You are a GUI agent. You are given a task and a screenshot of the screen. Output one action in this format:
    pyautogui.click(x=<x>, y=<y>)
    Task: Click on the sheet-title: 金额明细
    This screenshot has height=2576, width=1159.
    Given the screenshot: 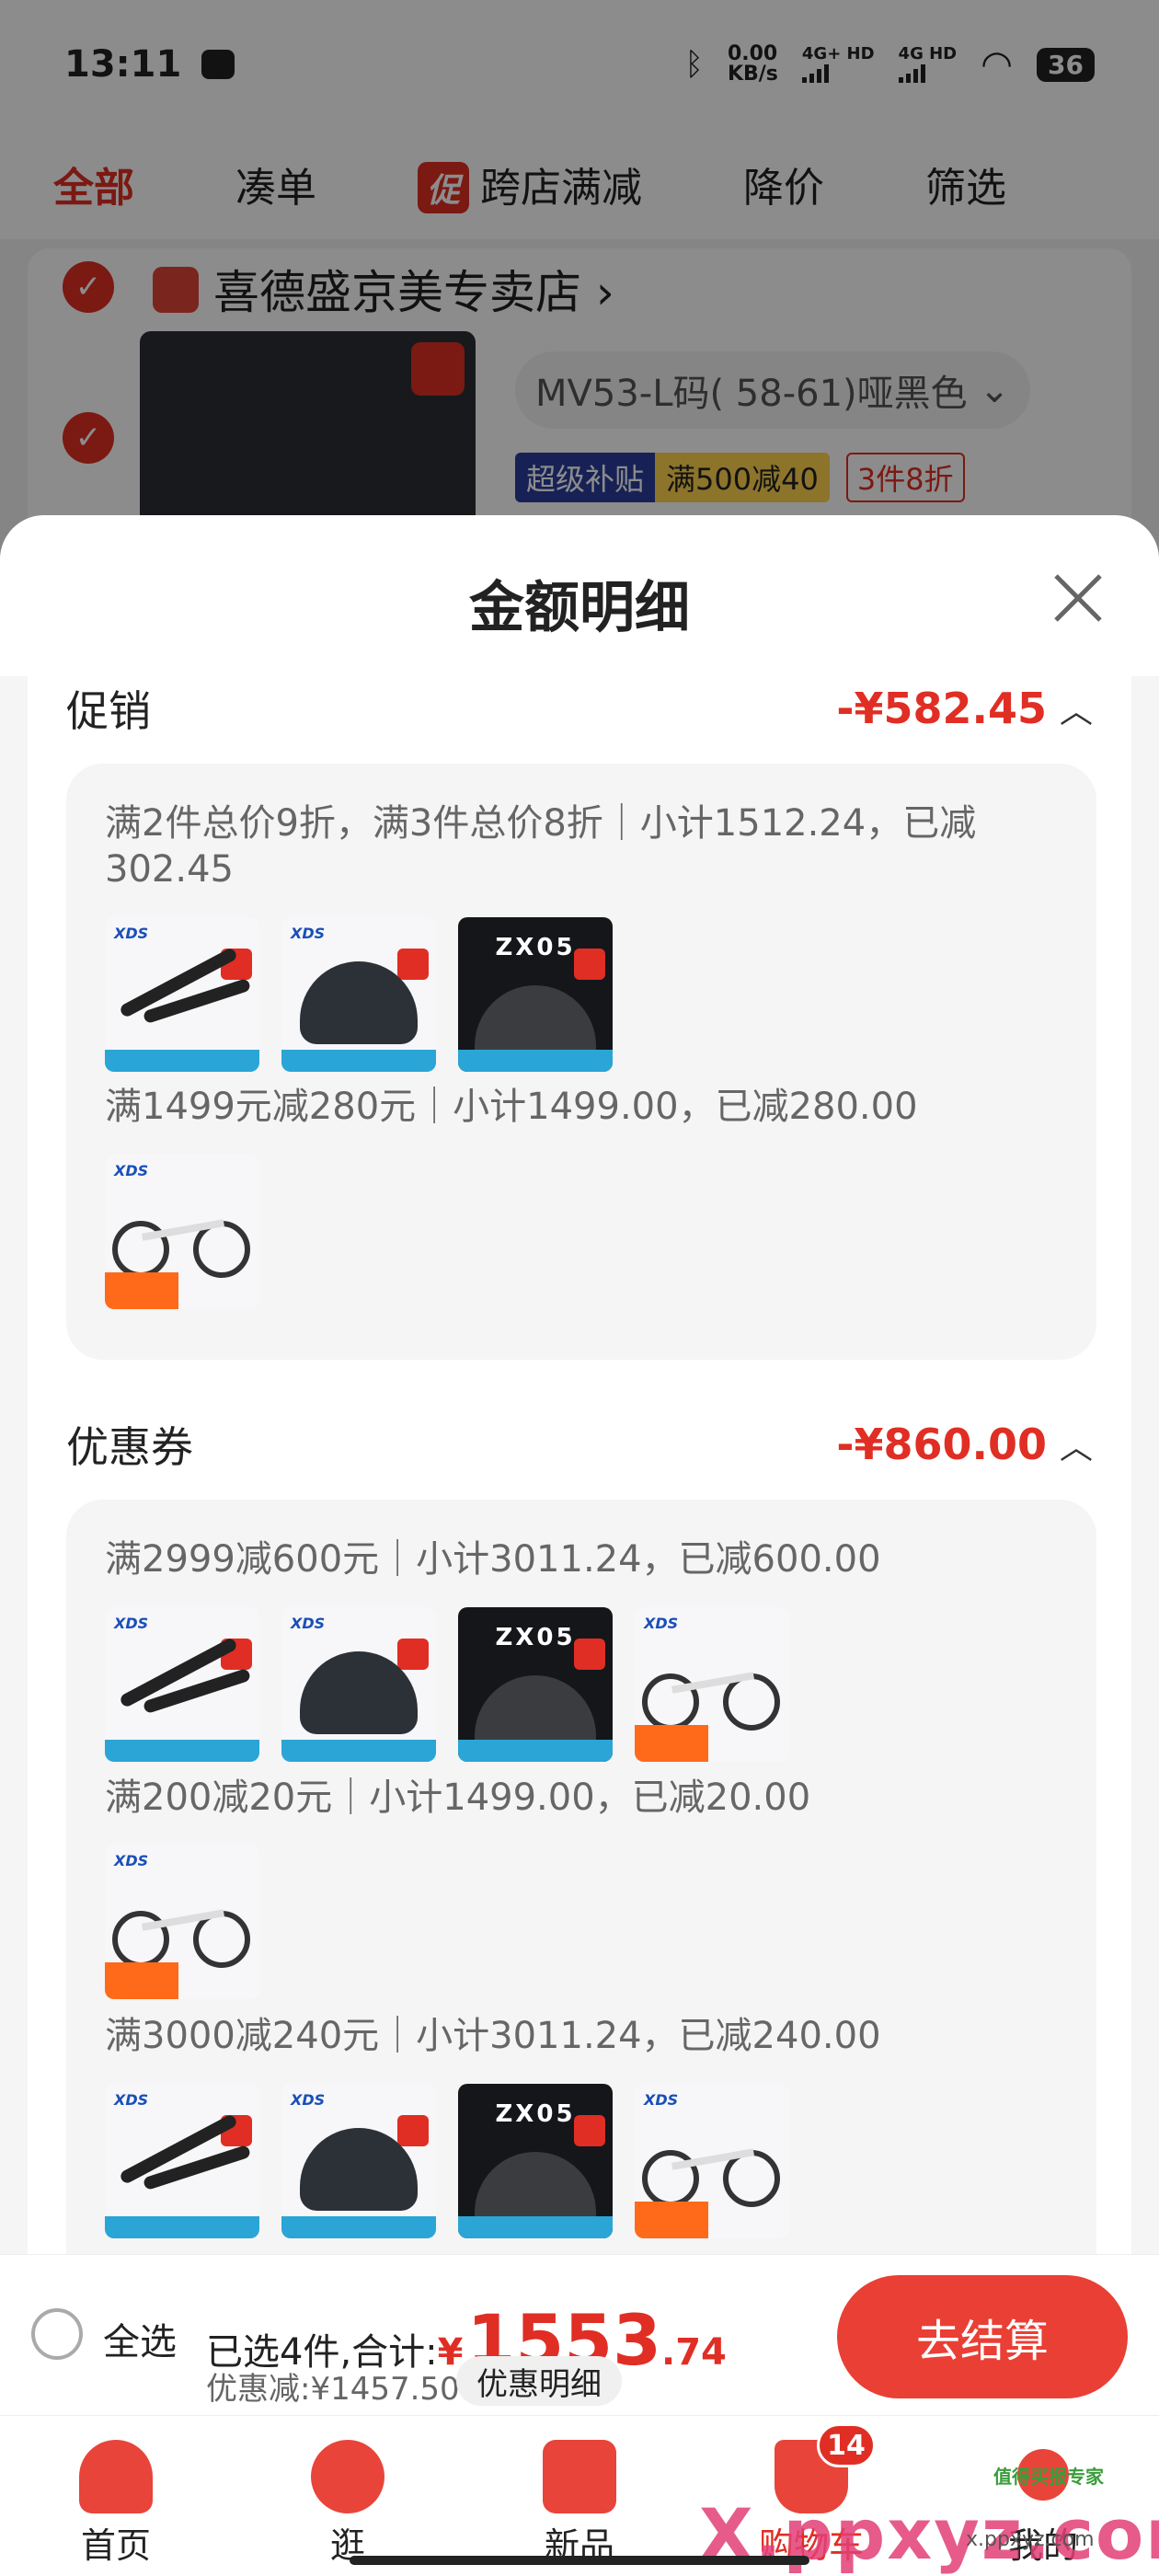 What is the action you would take?
    pyautogui.click(x=579, y=608)
    